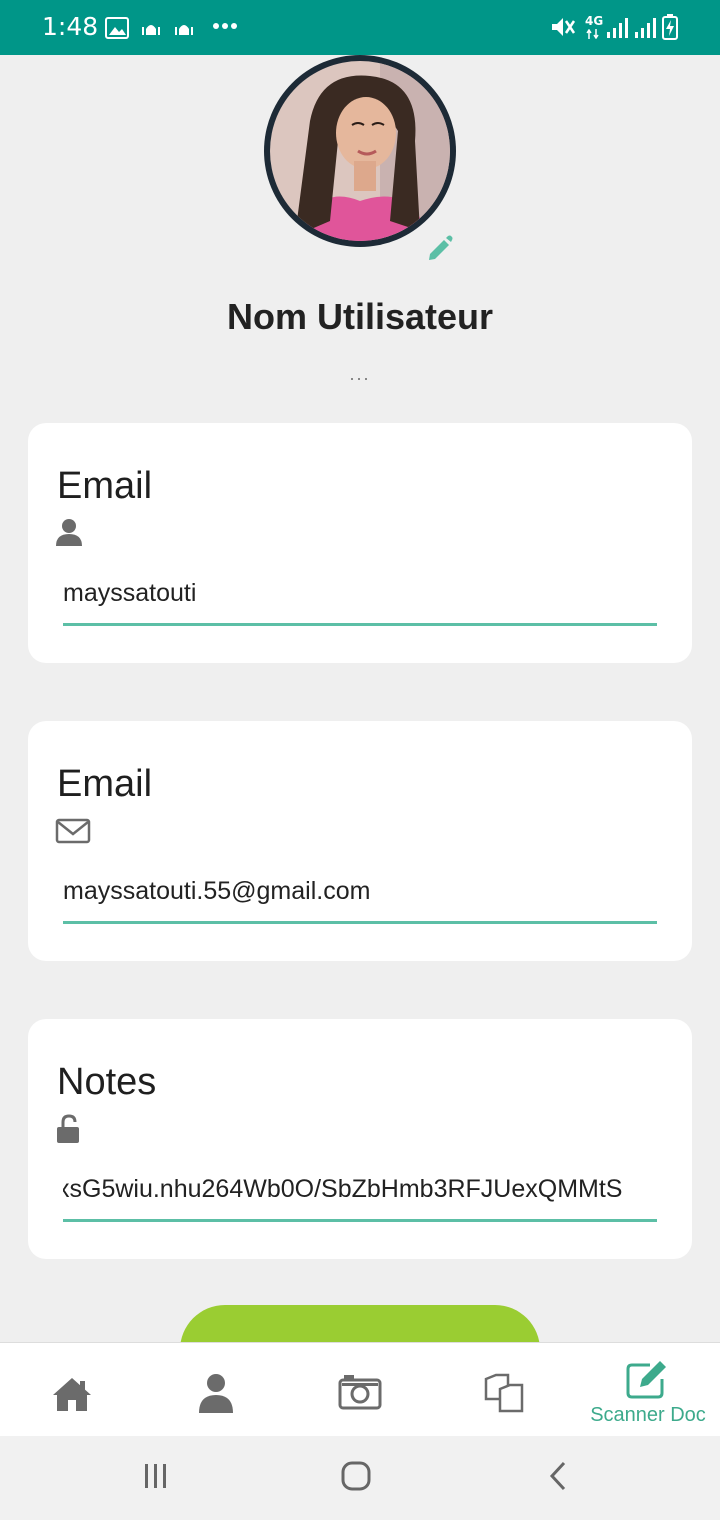  I want to click on profile-avatar-frame, so click(360, 151).